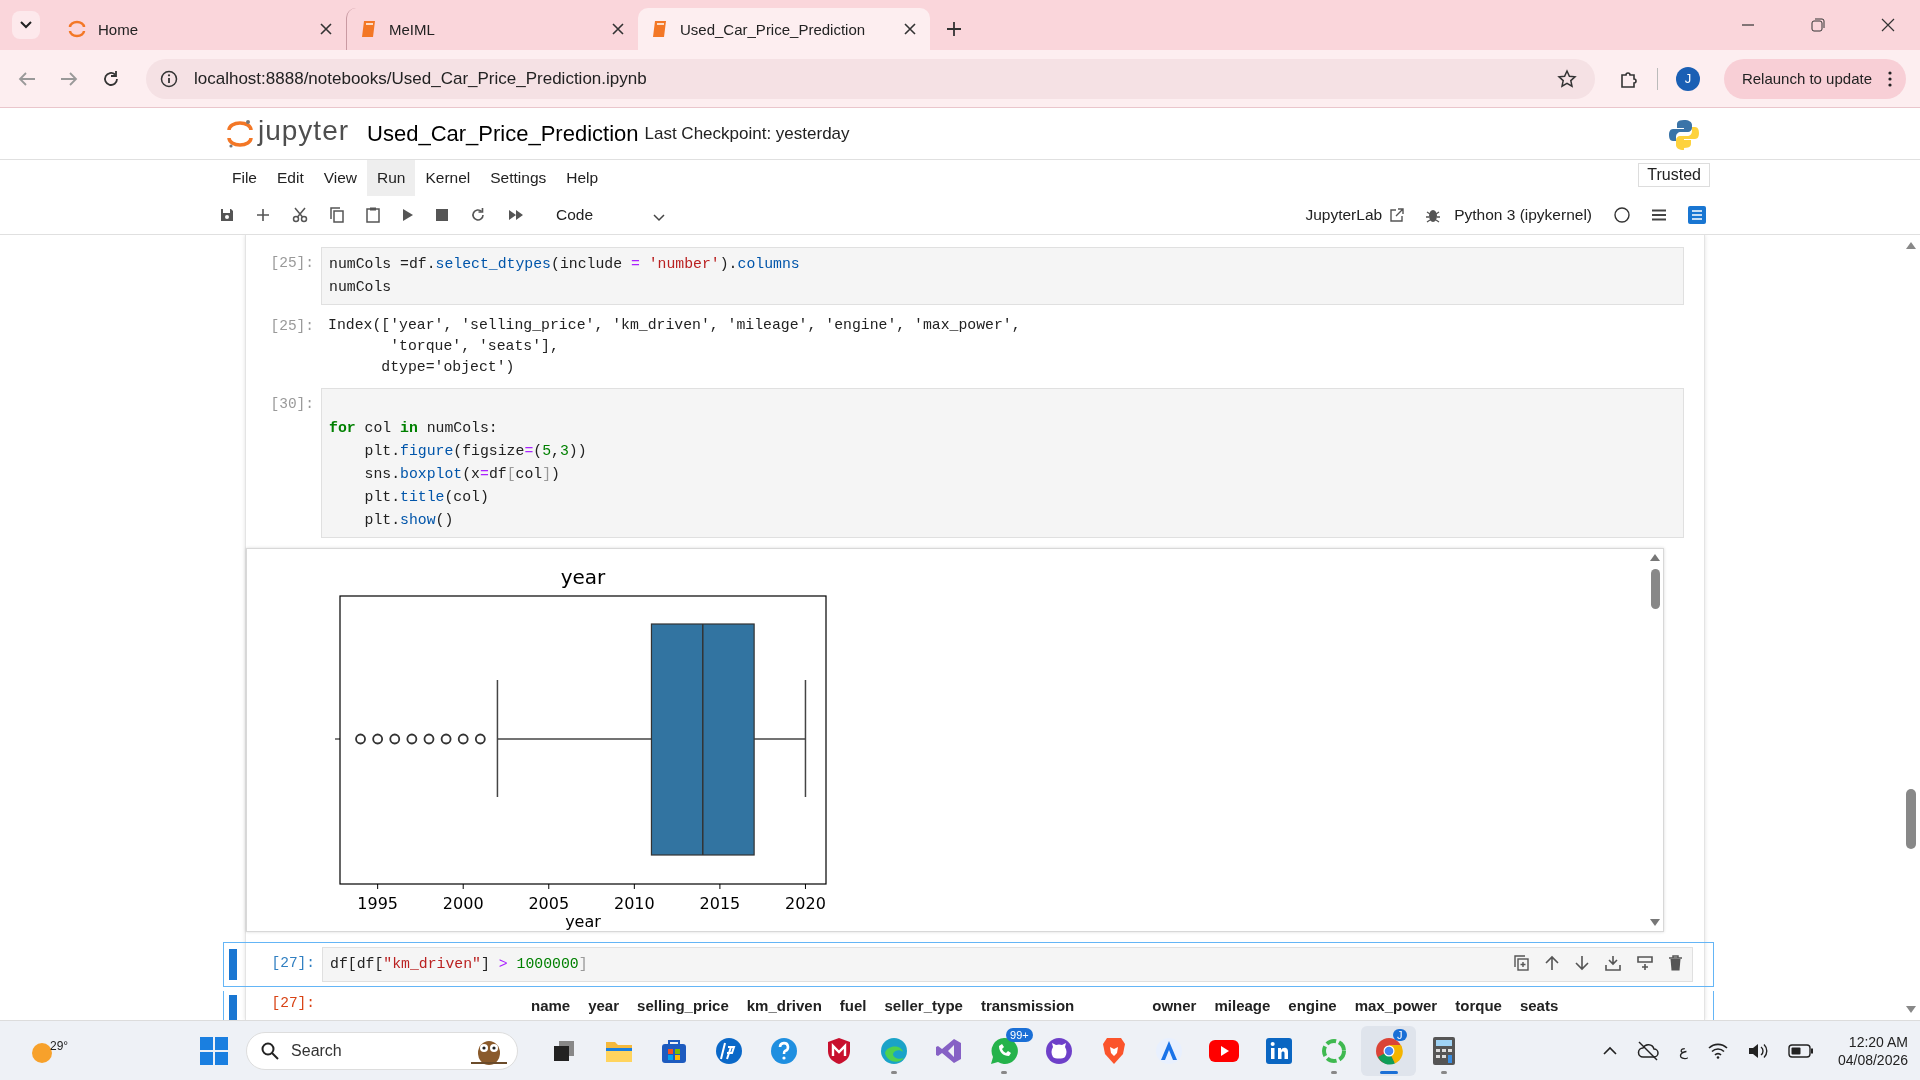  I want to click on insert-below-icon, so click(1645, 962).